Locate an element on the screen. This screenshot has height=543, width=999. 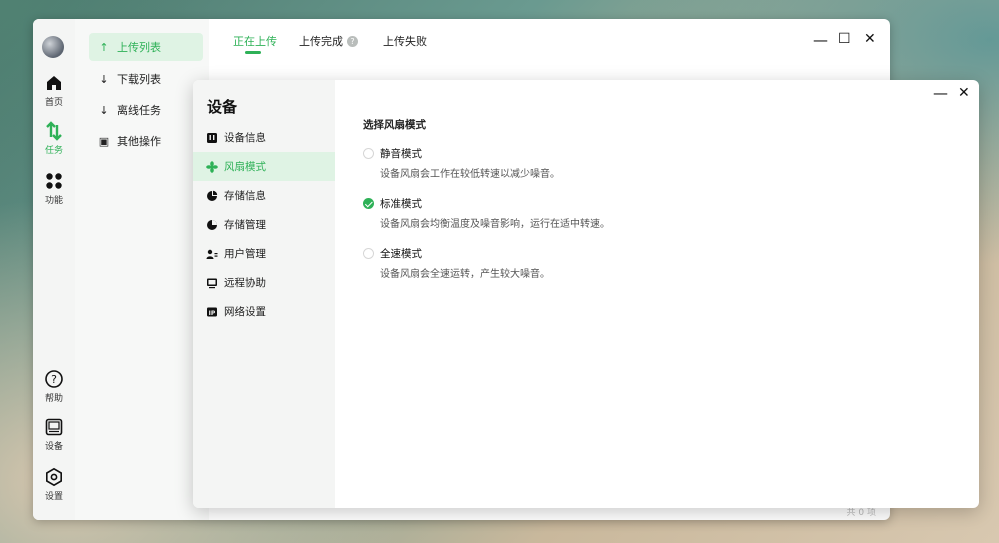
close-button: ✕ is located at coordinates (870, 39).